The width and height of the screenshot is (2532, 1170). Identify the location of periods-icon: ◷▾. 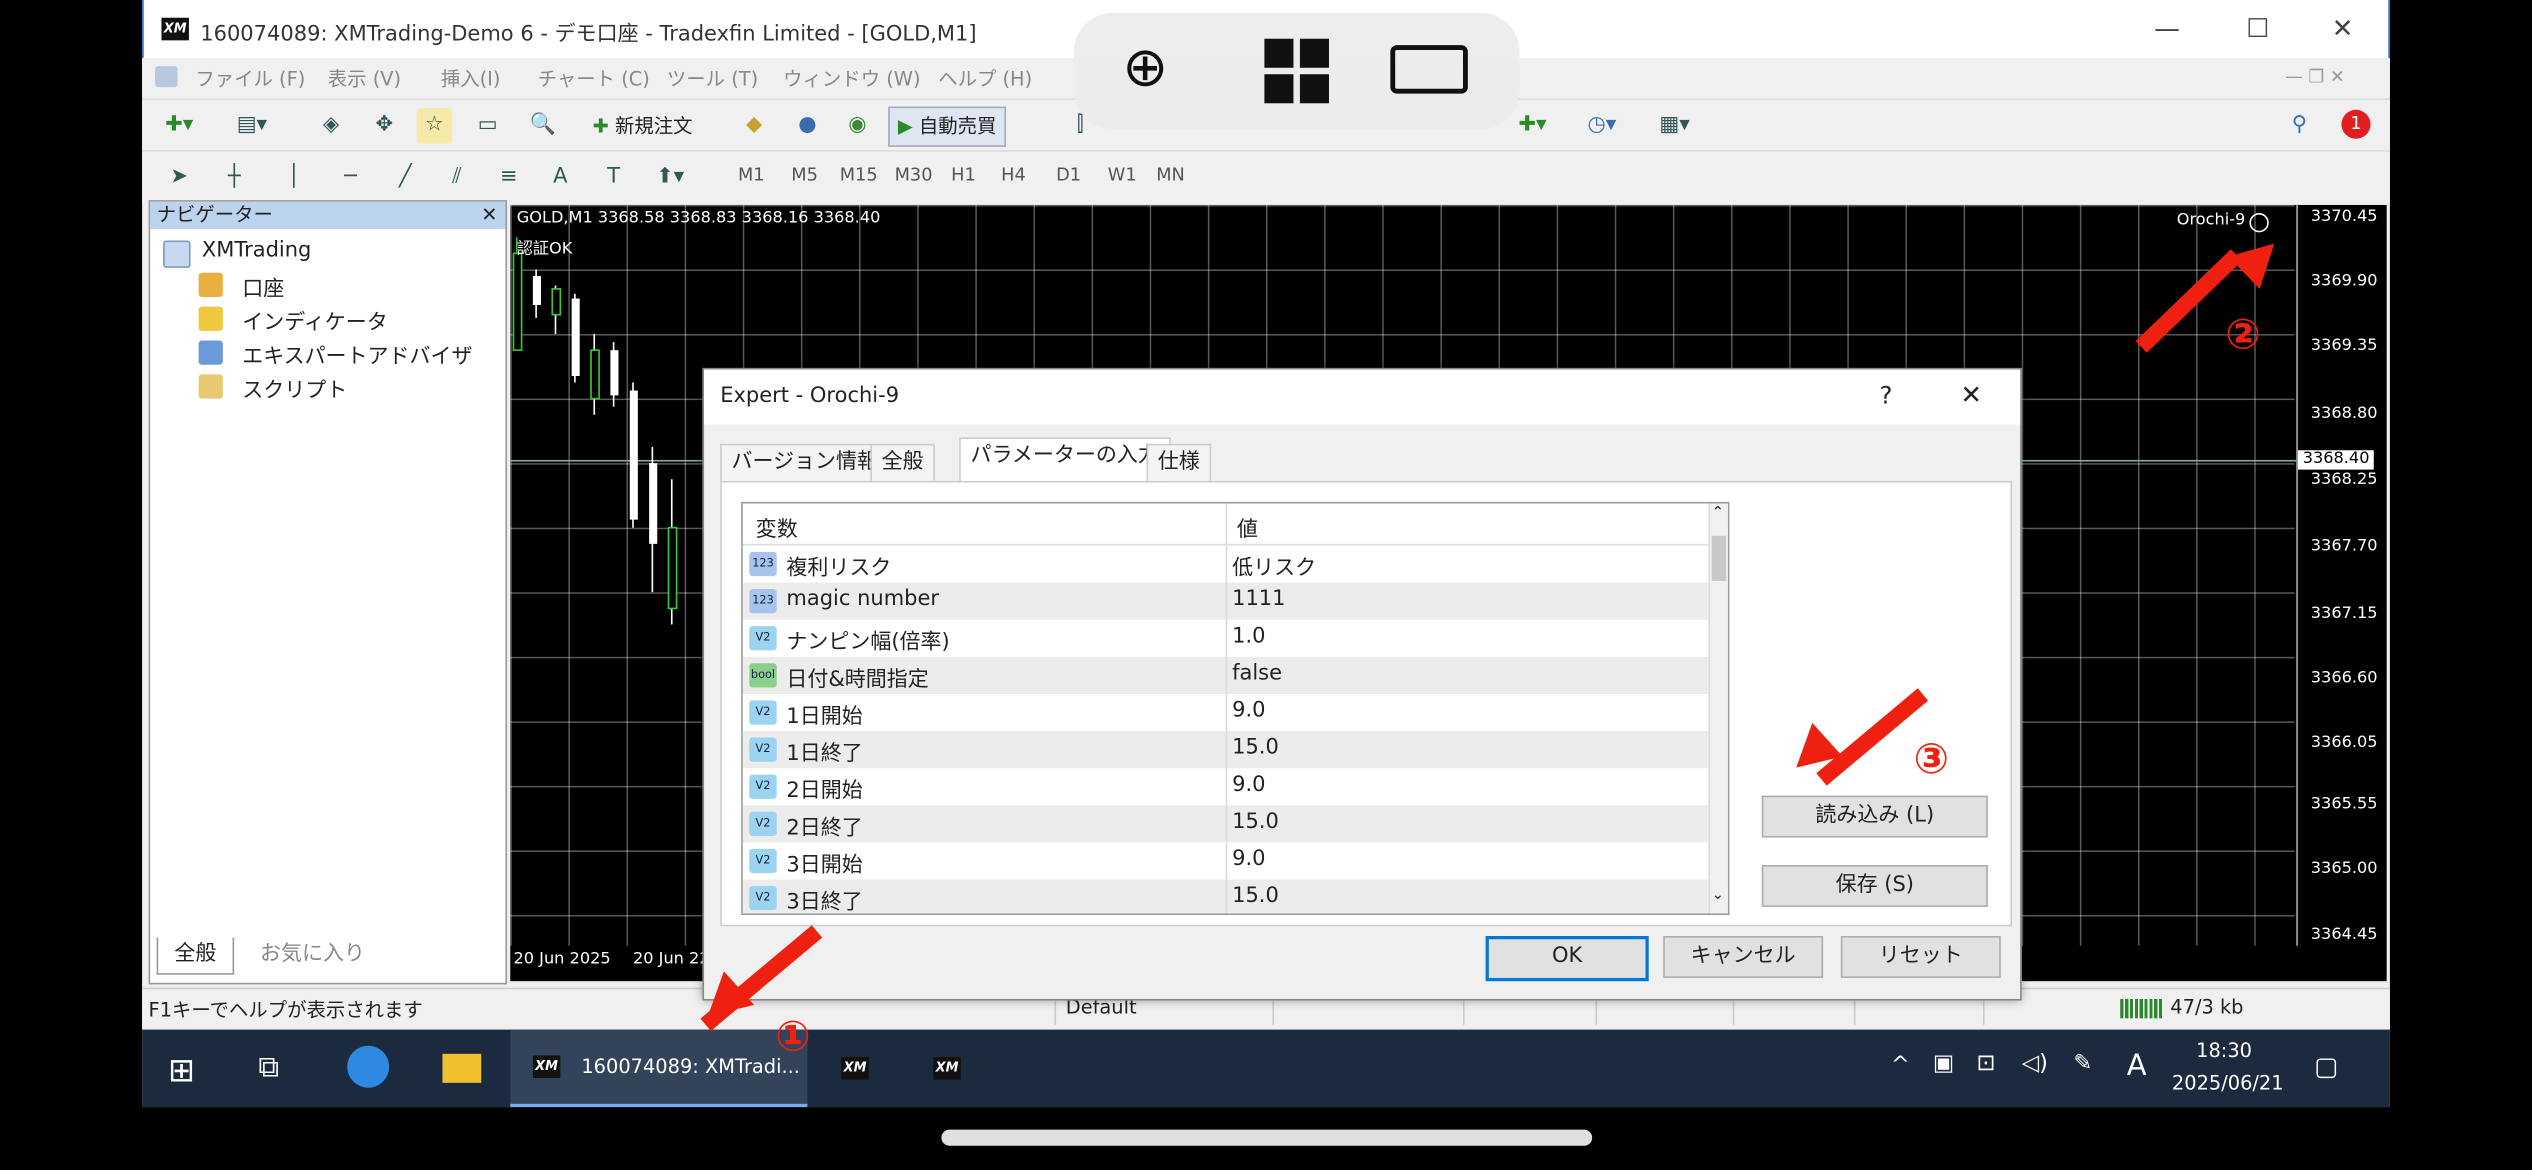
(1602, 126).